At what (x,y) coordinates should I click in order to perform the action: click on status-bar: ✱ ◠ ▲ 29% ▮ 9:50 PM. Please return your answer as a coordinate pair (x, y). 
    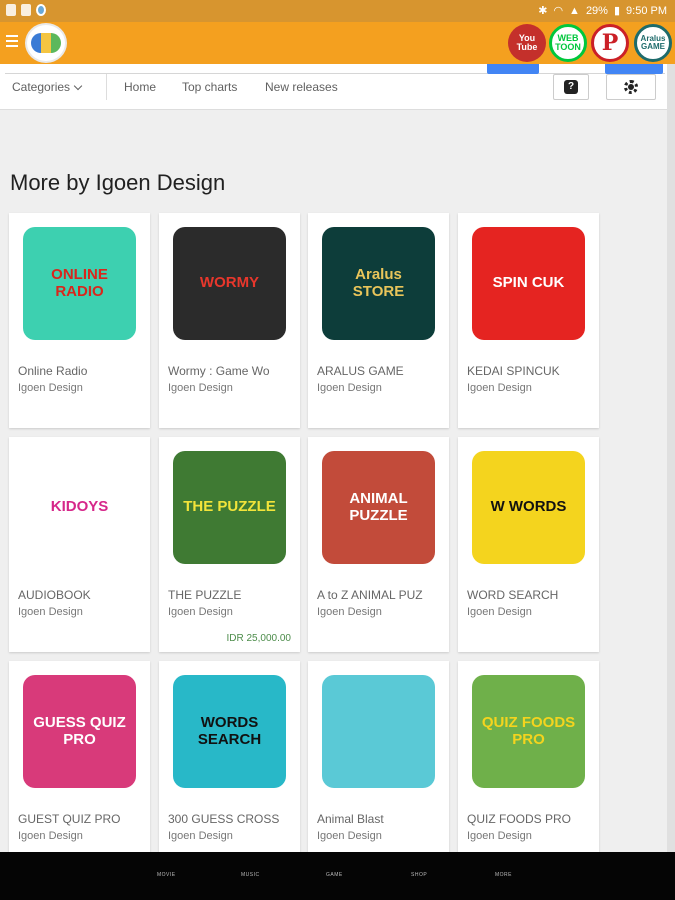
    Looking at the image, I should click on (337, 11).